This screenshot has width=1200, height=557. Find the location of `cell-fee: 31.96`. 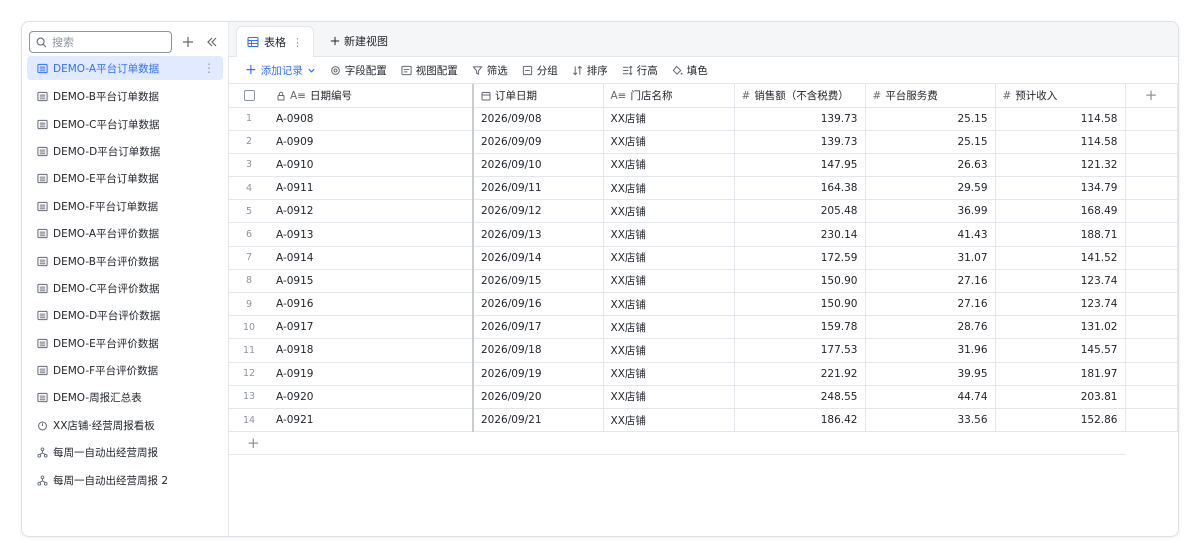

cell-fee: 31.96 is located at coordinates (930, 350).